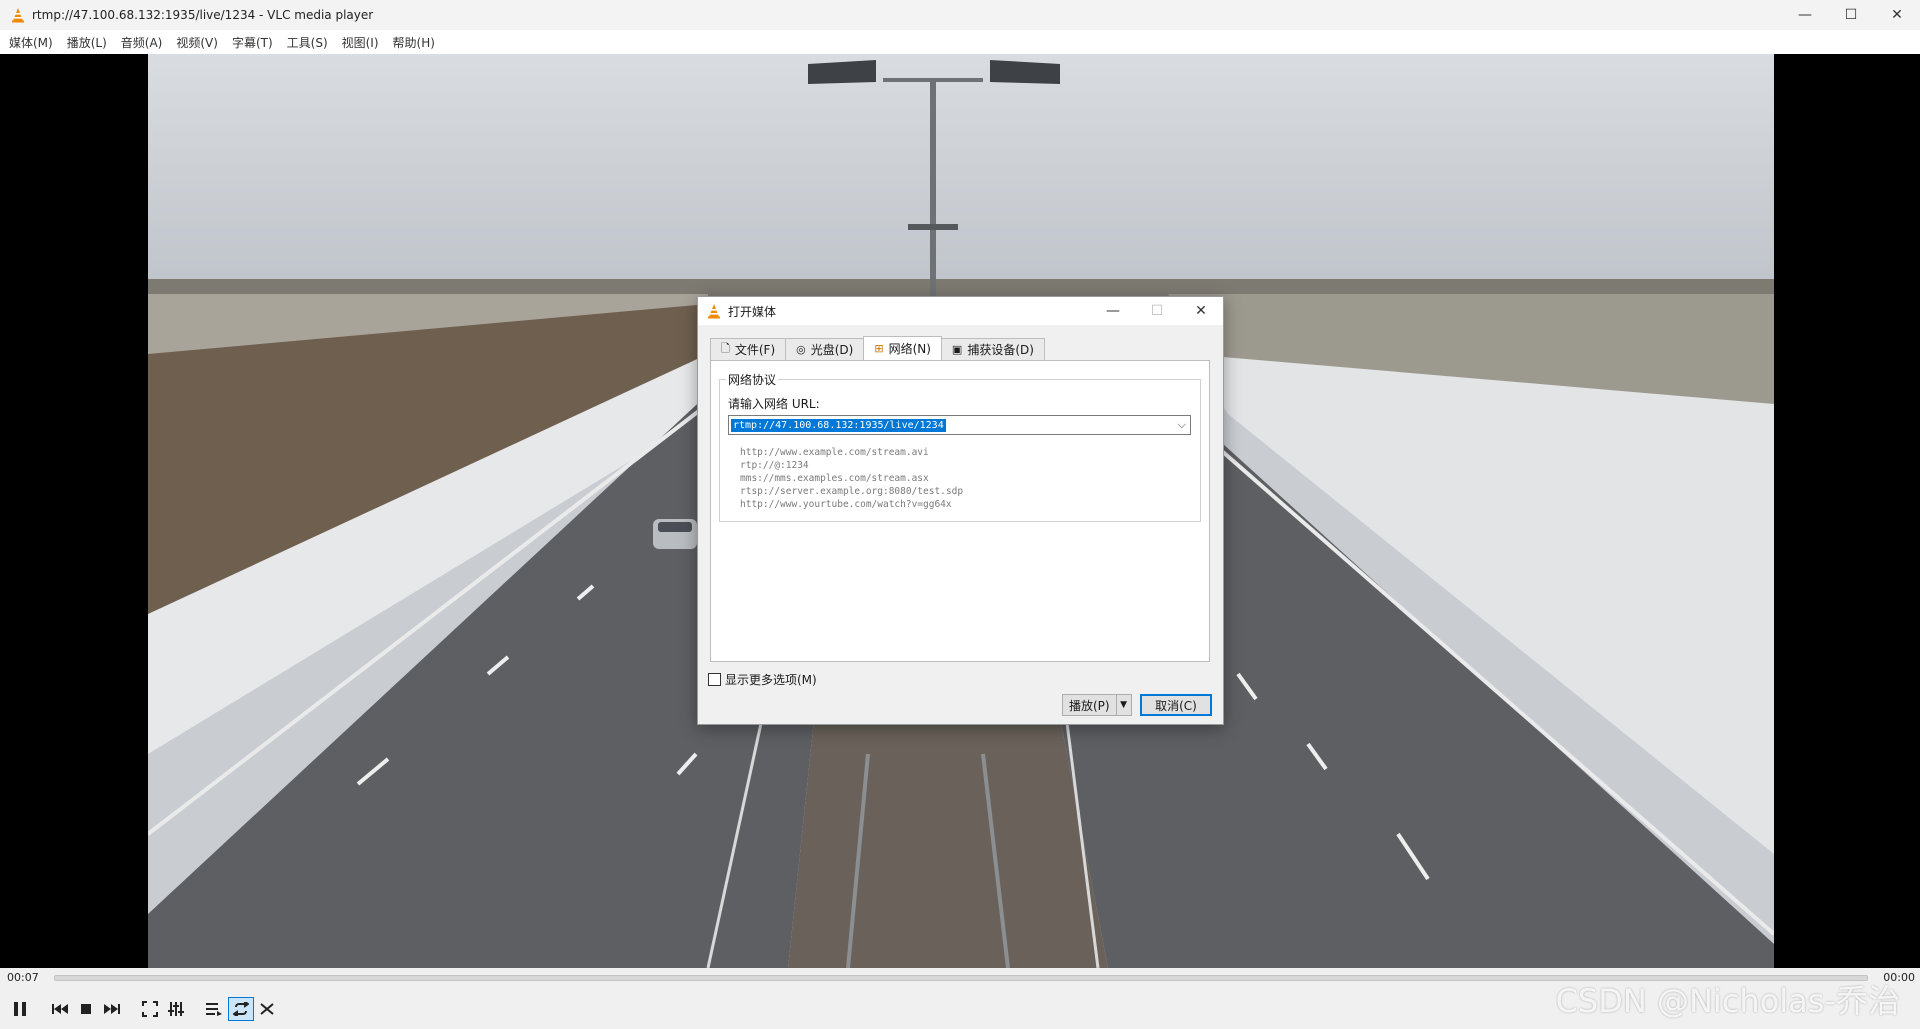 The width and height of the screenshot is (1920, 1029). I want to click on pause-icon, so click(20, 1008).